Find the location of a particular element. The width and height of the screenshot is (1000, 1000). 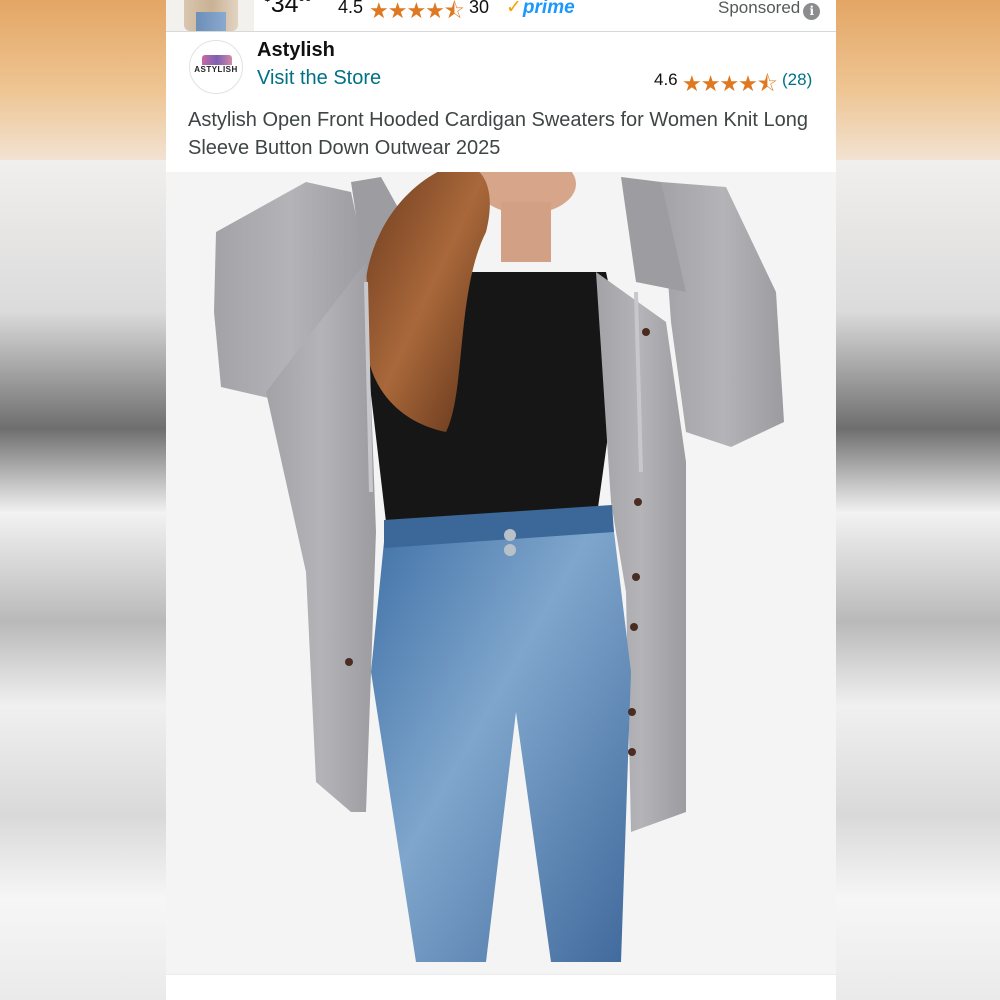

checkmark-icon: ✓ is located at coordinates (514, 9).